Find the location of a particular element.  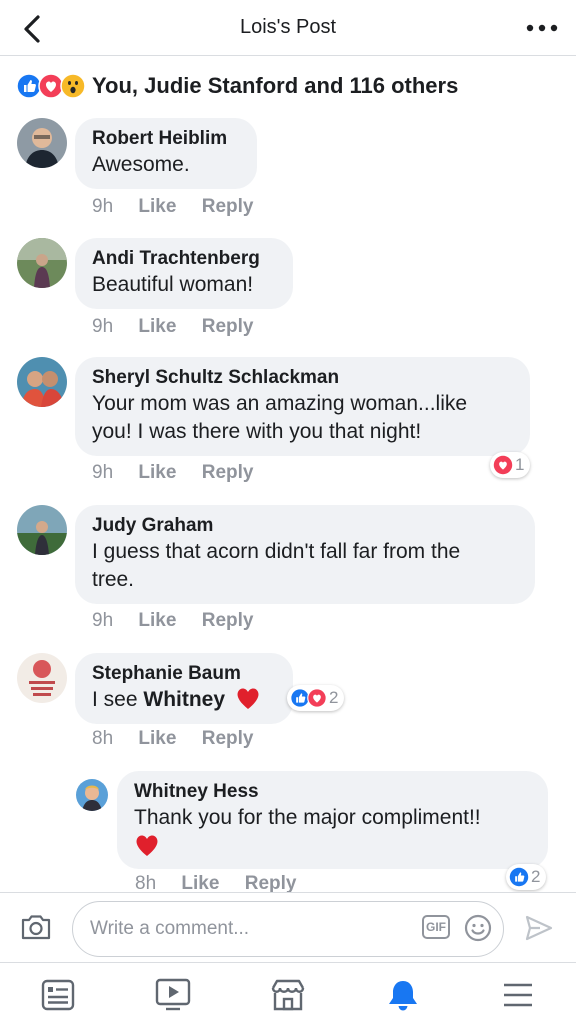

comment-text-prefix: I see is located at coordinates (115, 699).